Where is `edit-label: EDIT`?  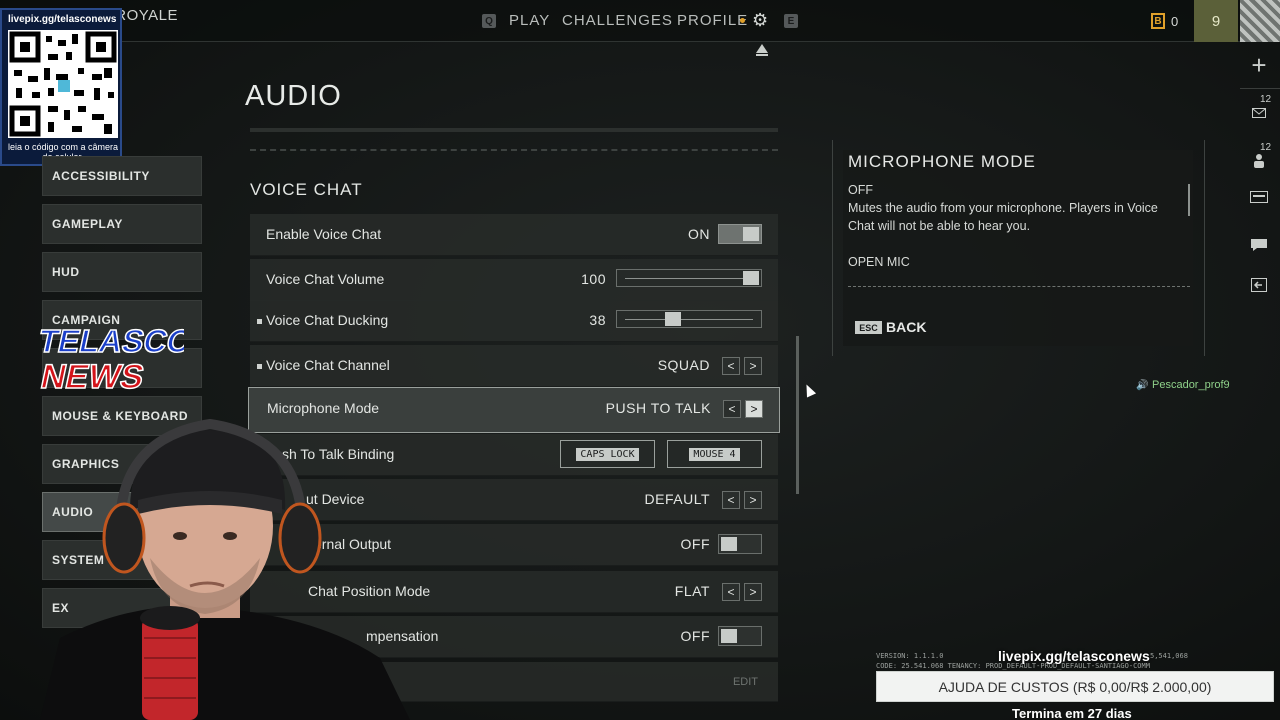
edit-label: EDIT is located at coordinates (745, 682).